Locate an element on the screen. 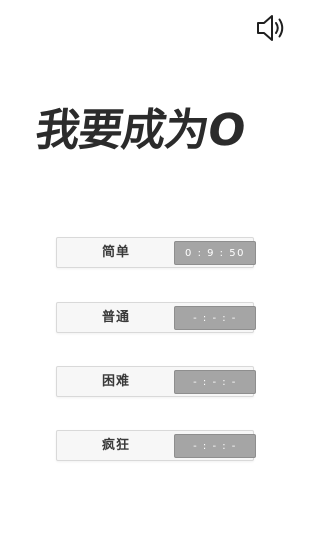  level-button-easy: 简单 0 : 9 : 50 is located at coordinates (156, 252).